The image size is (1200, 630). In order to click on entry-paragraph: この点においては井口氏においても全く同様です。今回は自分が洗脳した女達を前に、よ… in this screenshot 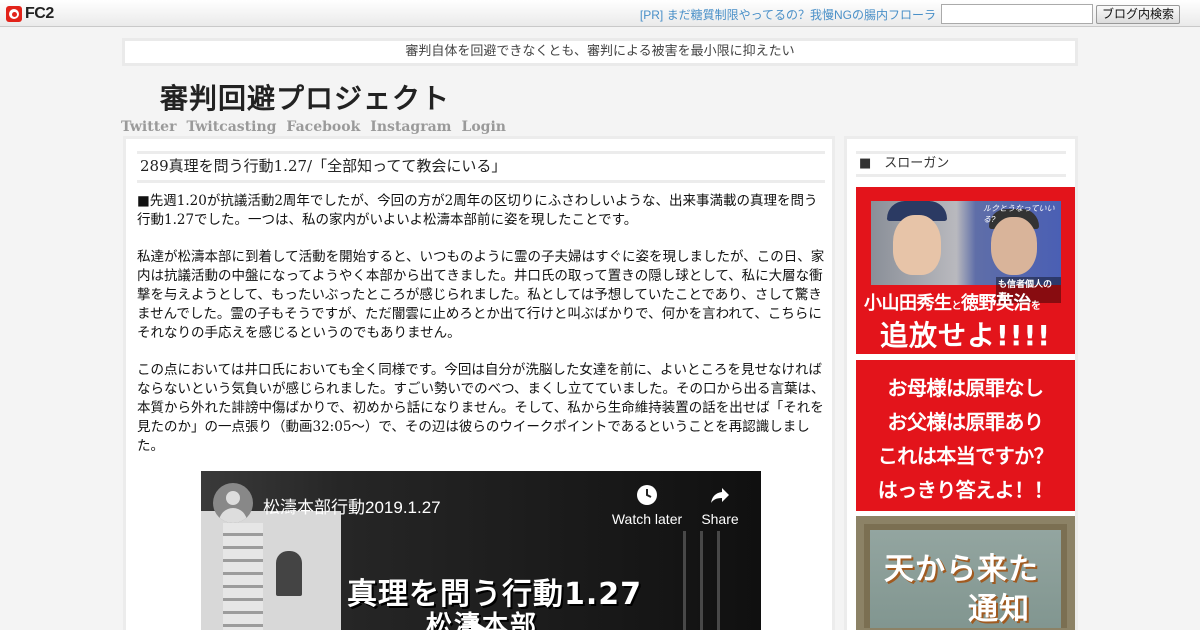, I will do `click(481, 408)`.